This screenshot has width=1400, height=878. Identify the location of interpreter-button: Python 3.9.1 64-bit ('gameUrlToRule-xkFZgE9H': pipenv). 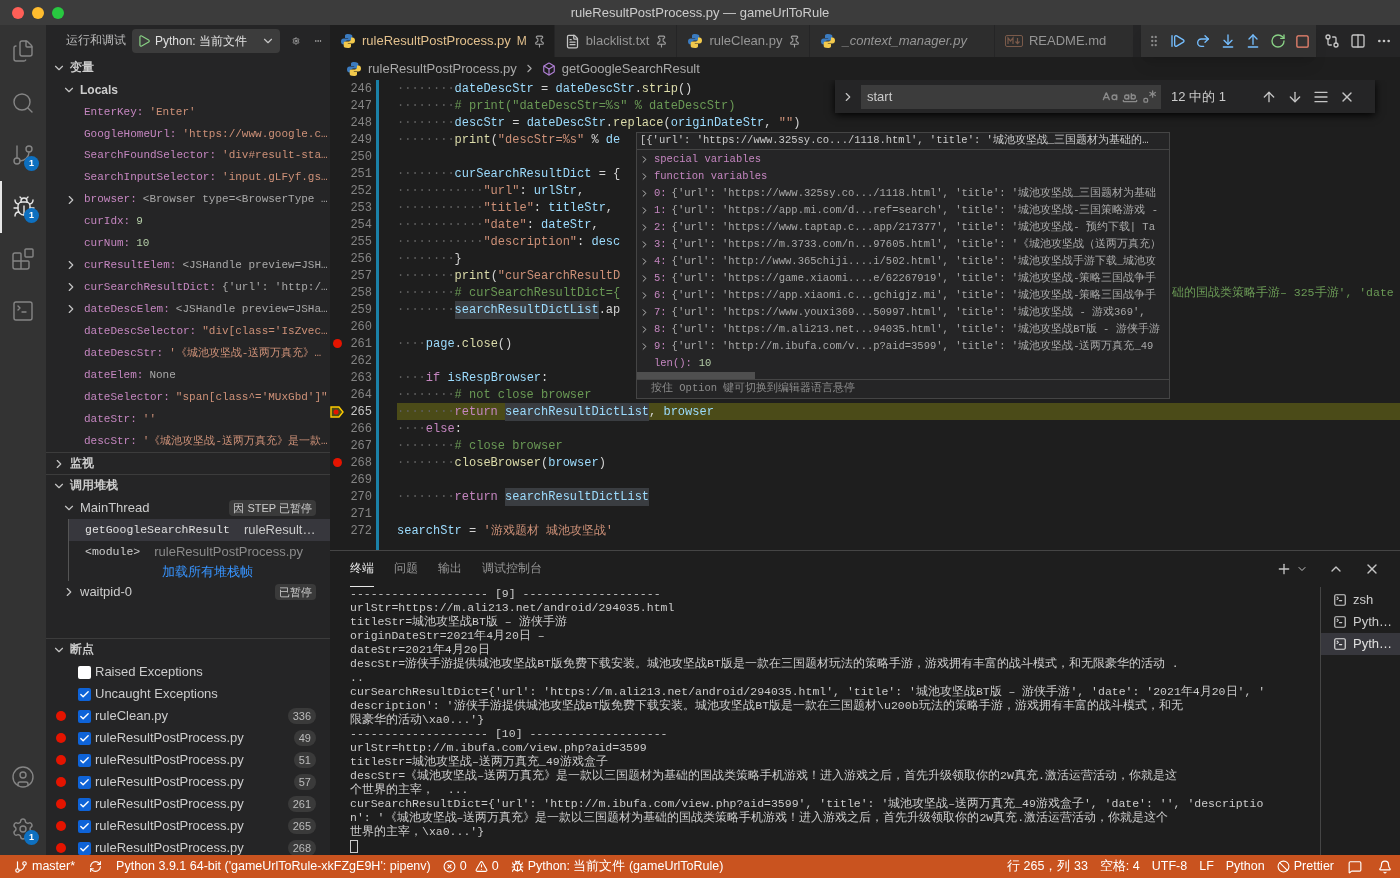
(273, 866).